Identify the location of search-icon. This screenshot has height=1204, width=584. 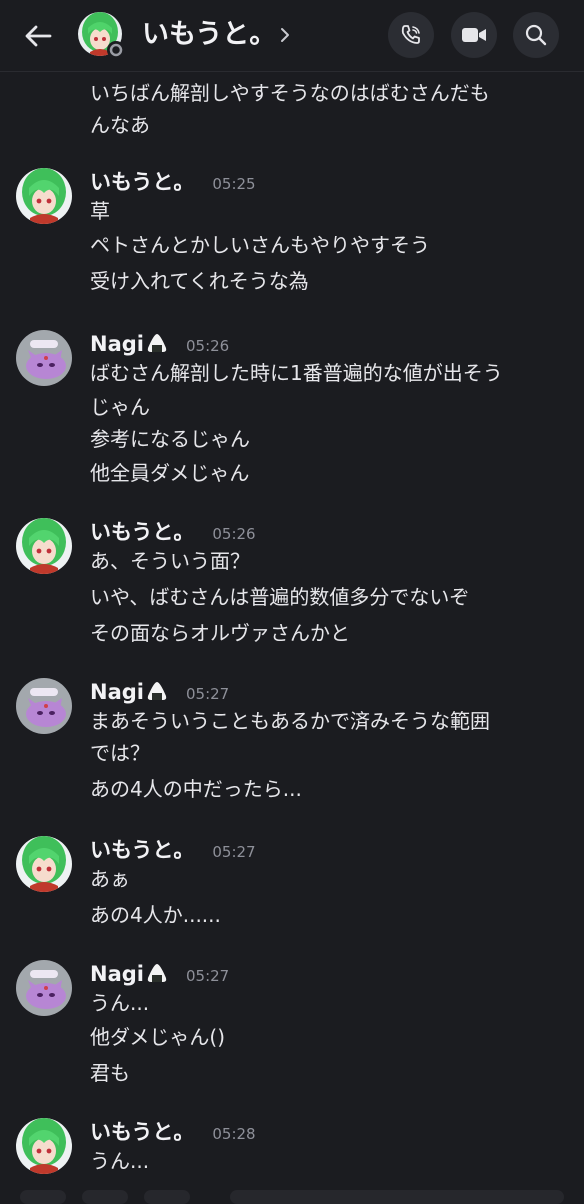
(536, 35).